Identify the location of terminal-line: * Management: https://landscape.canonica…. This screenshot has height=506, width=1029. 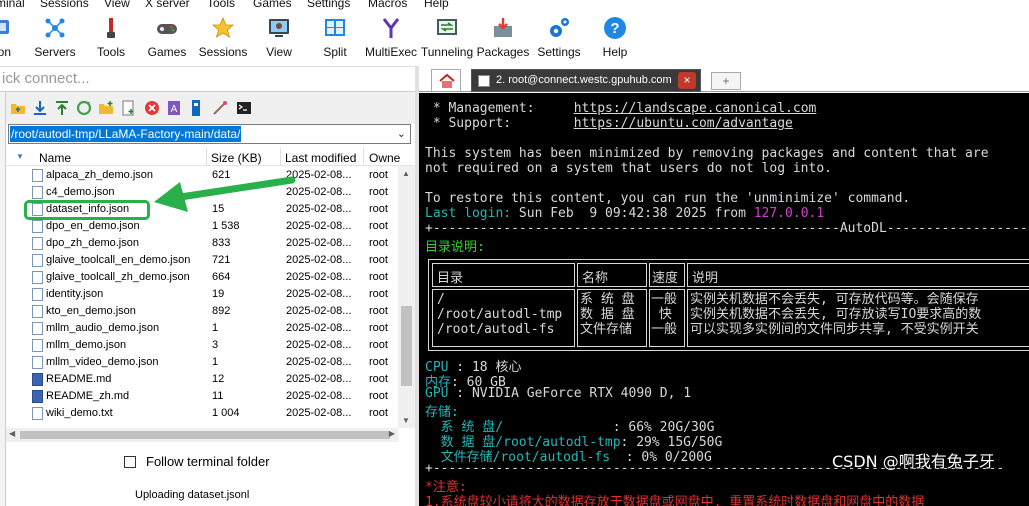
(621, 108).